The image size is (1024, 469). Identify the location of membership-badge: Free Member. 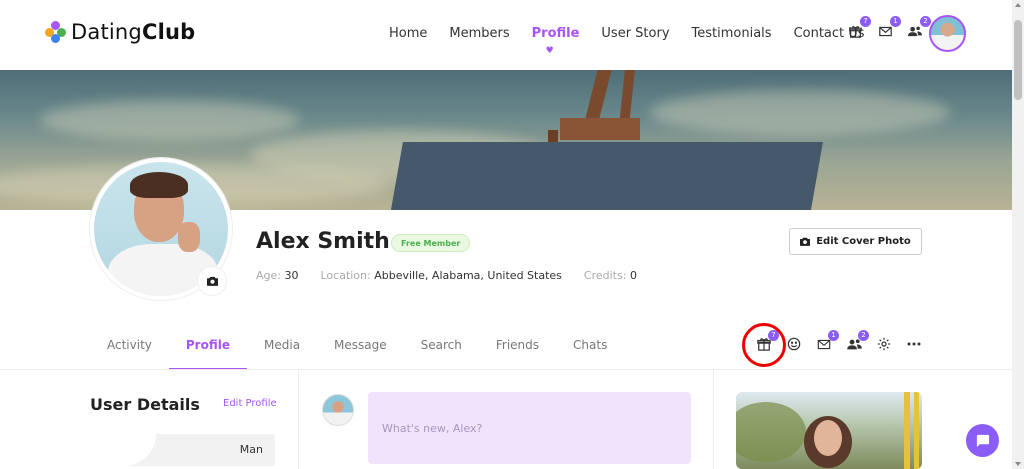
(431, 243).